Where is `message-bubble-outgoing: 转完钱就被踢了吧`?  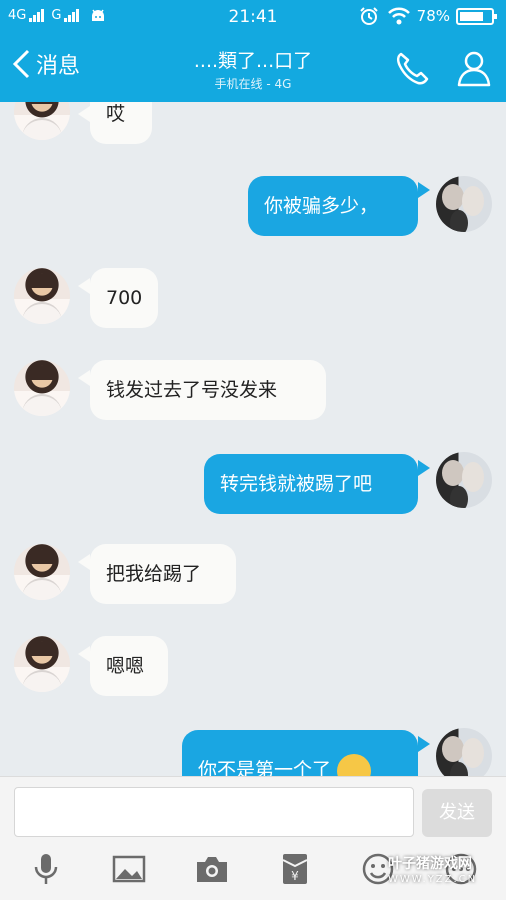 message-bubble-outgoing: 转完钱就被踢了吧 is located at coordinates (311, 484).